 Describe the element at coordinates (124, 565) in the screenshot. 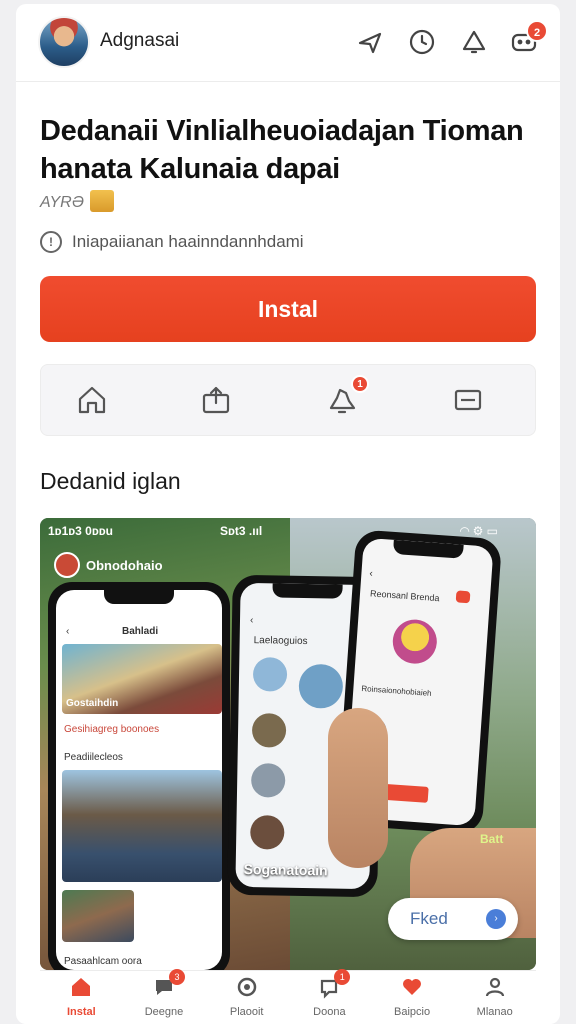

I see `account-name: Obnodohaio` at that location.